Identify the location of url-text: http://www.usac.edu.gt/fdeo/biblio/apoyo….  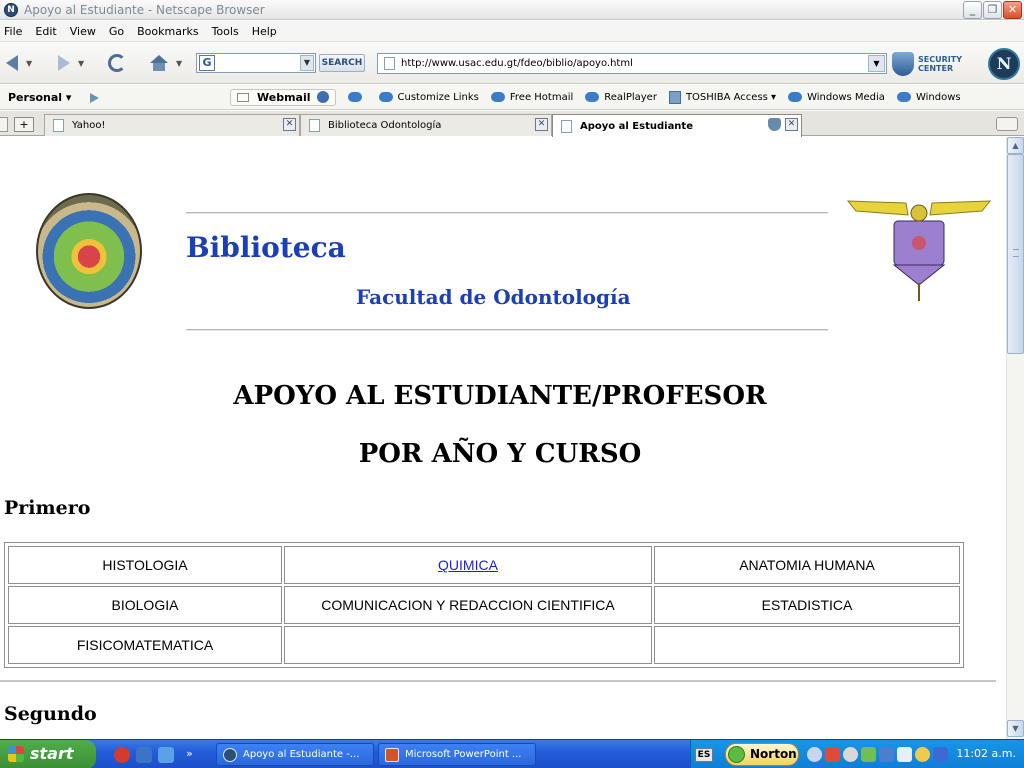
(517, 63).